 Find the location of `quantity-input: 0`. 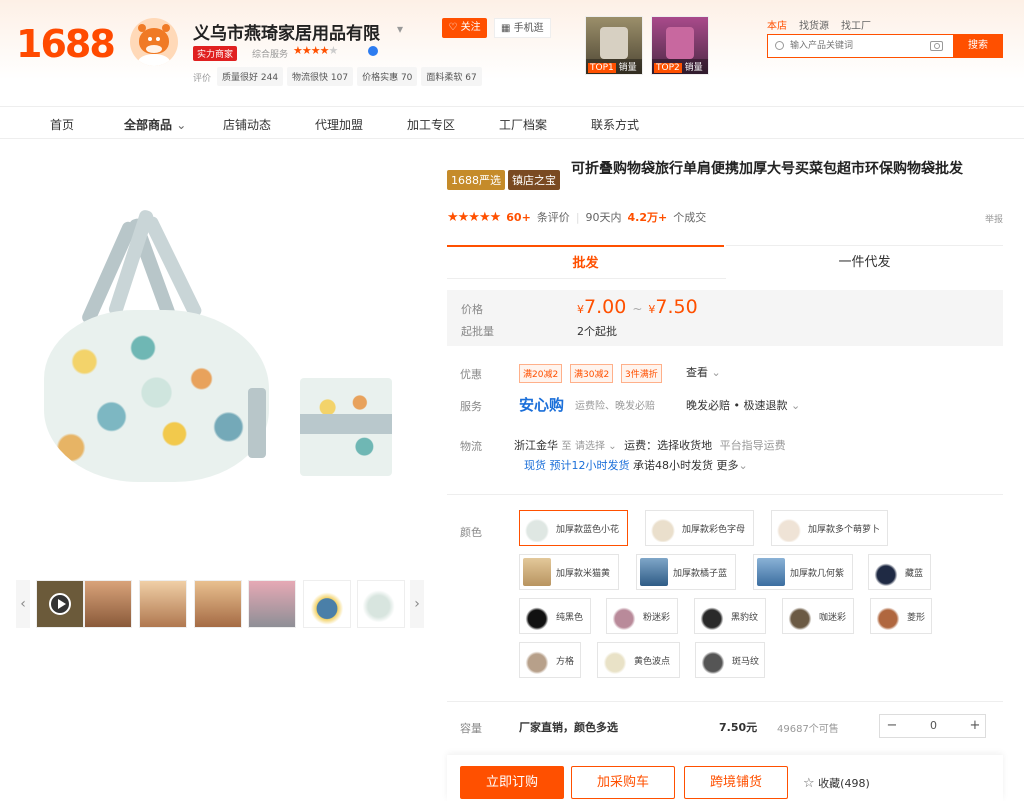

quantity-input: 0 is located at coordinates (933, 726).